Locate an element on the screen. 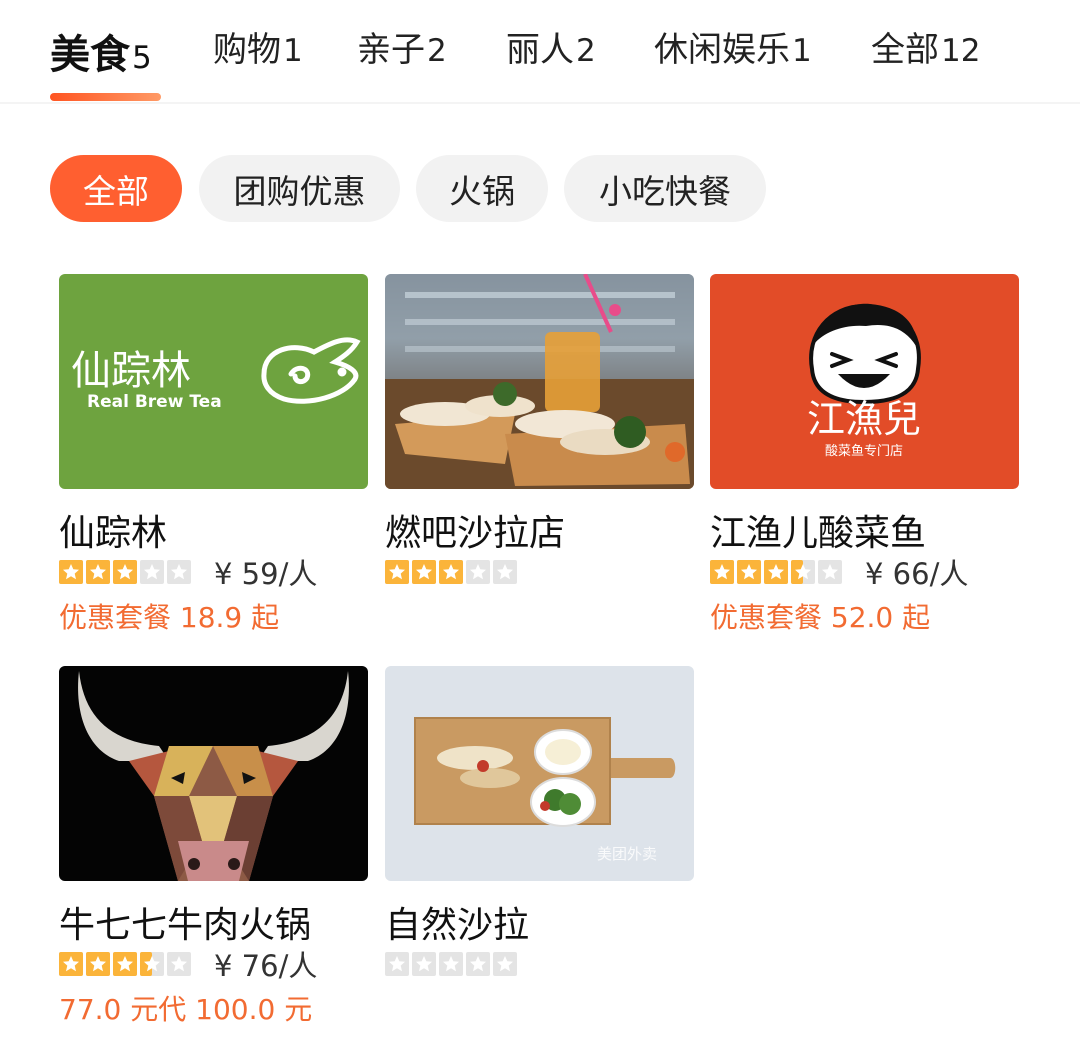 This screenshot has height=1058, width=1080. rabbit-icon is located at coordinates (311, 370).